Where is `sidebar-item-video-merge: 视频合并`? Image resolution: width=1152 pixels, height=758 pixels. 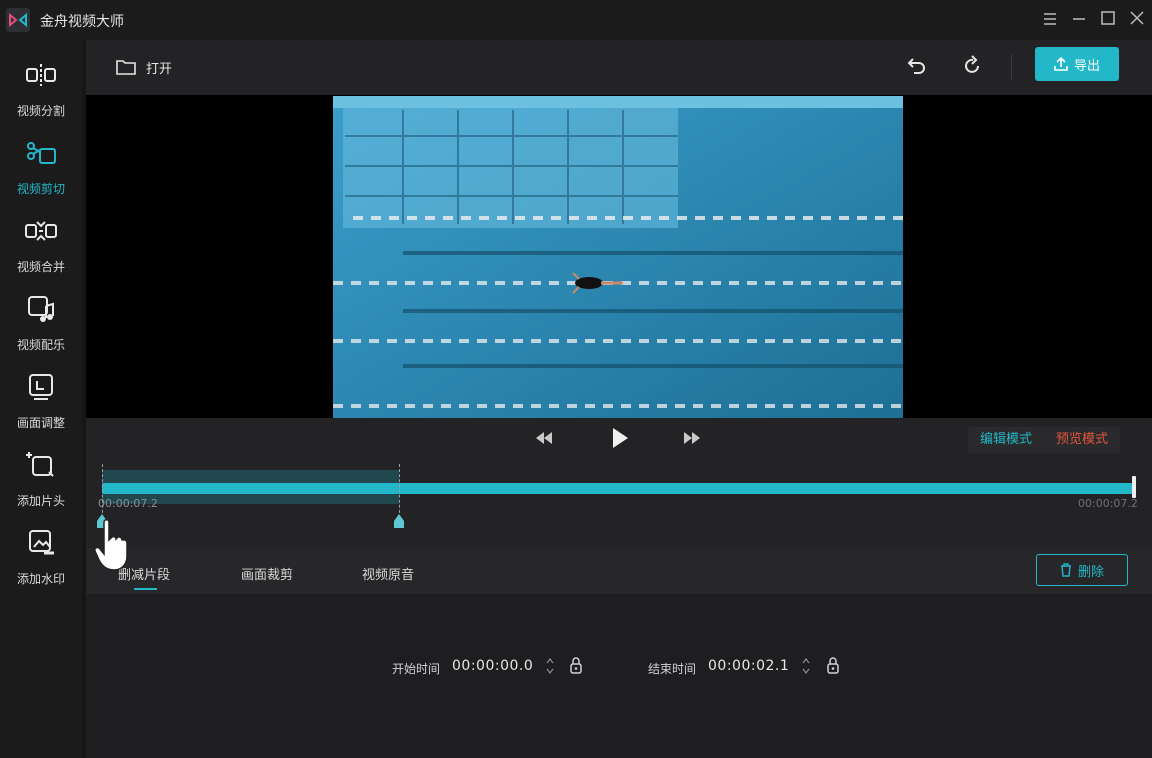 sidebar-item-video-merge: 视频合并 is located at coordinates (41, 240).